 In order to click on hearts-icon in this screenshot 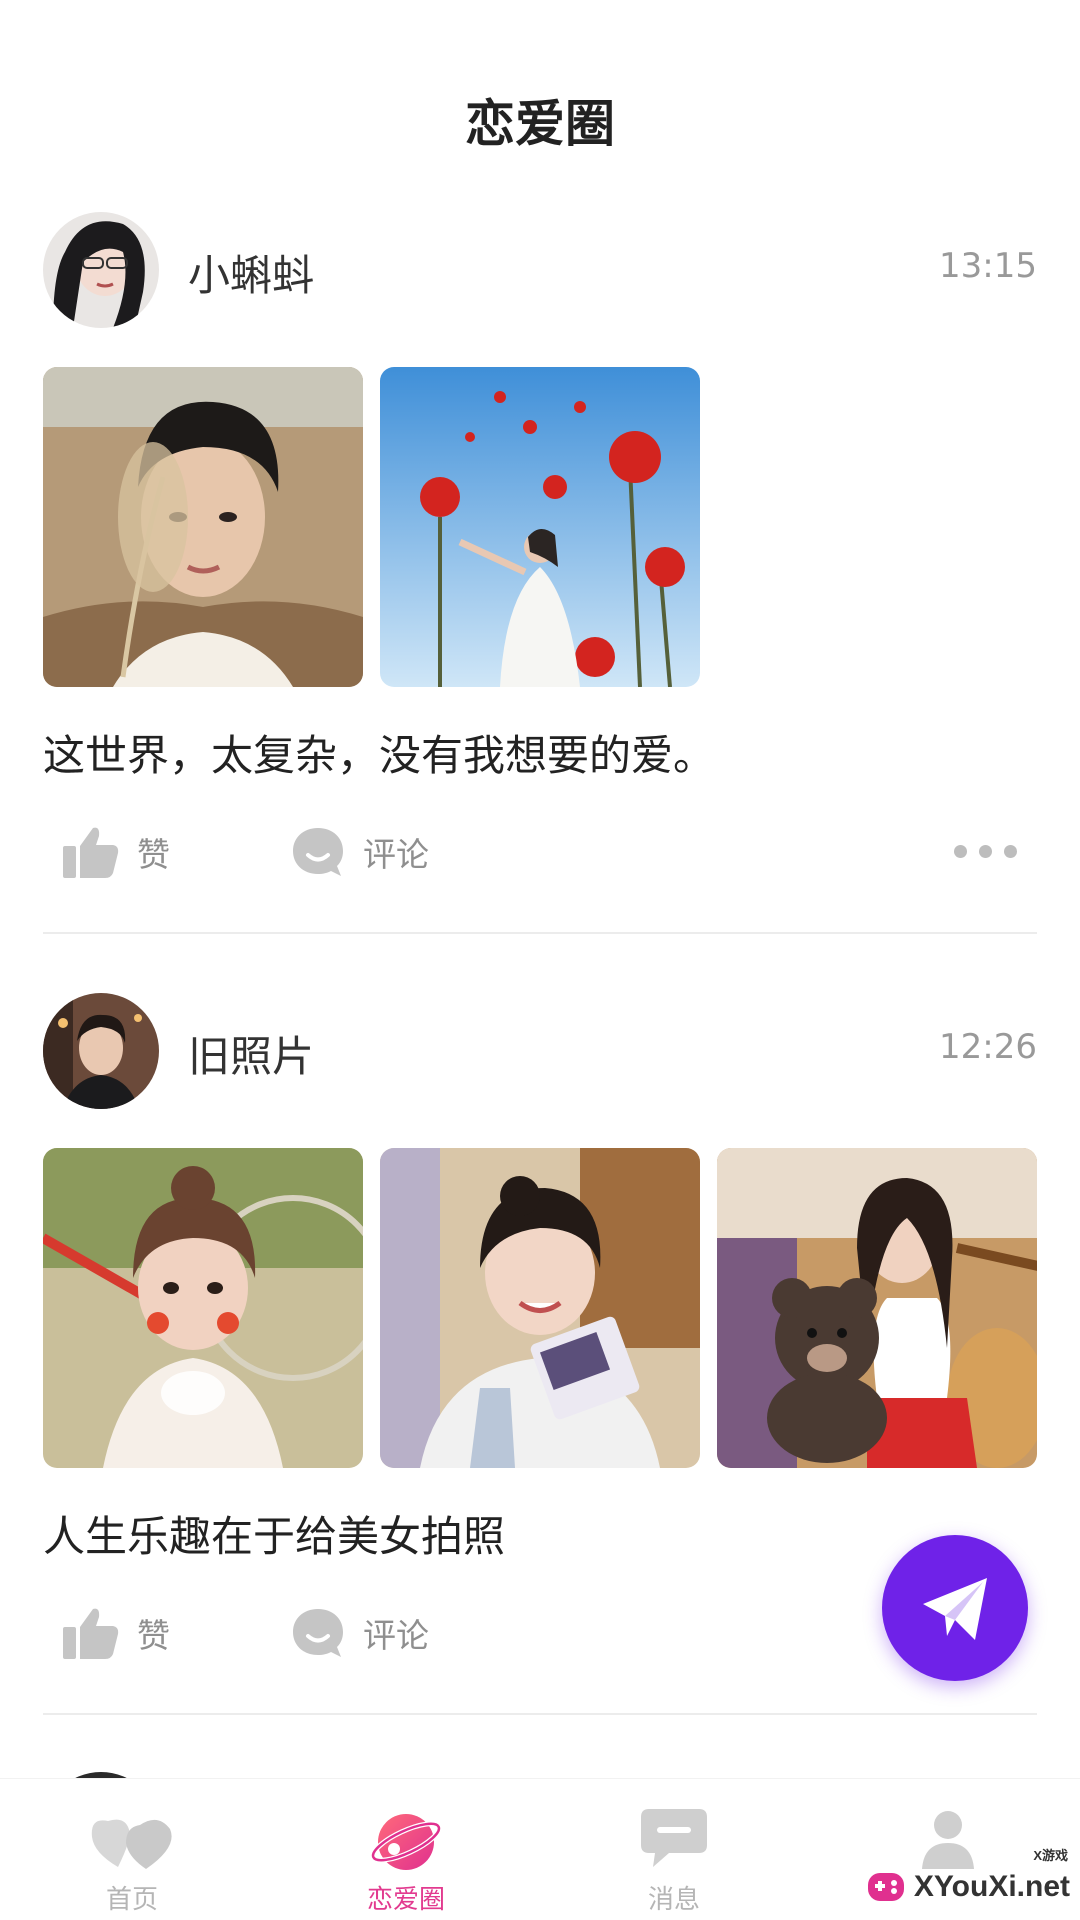, I will do `click(131, 1844)`.